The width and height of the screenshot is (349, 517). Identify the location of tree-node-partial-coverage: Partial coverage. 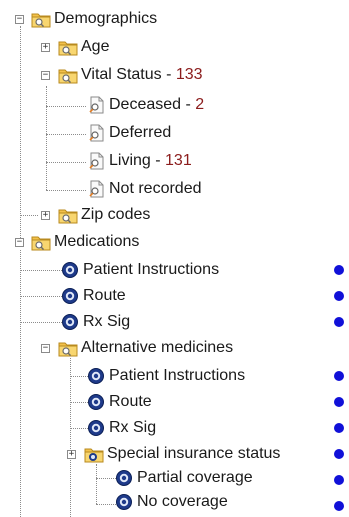
(183, 478).